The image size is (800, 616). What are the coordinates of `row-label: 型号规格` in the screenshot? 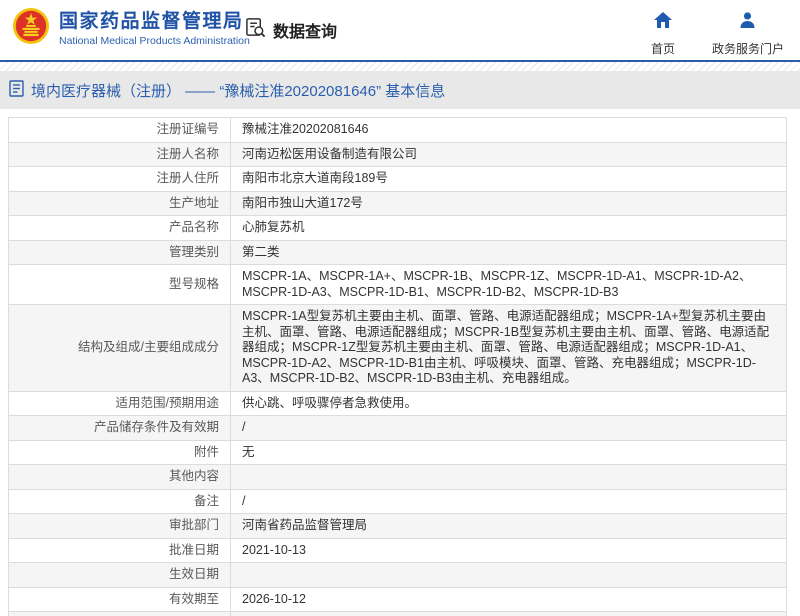 It's located at (119, 284).